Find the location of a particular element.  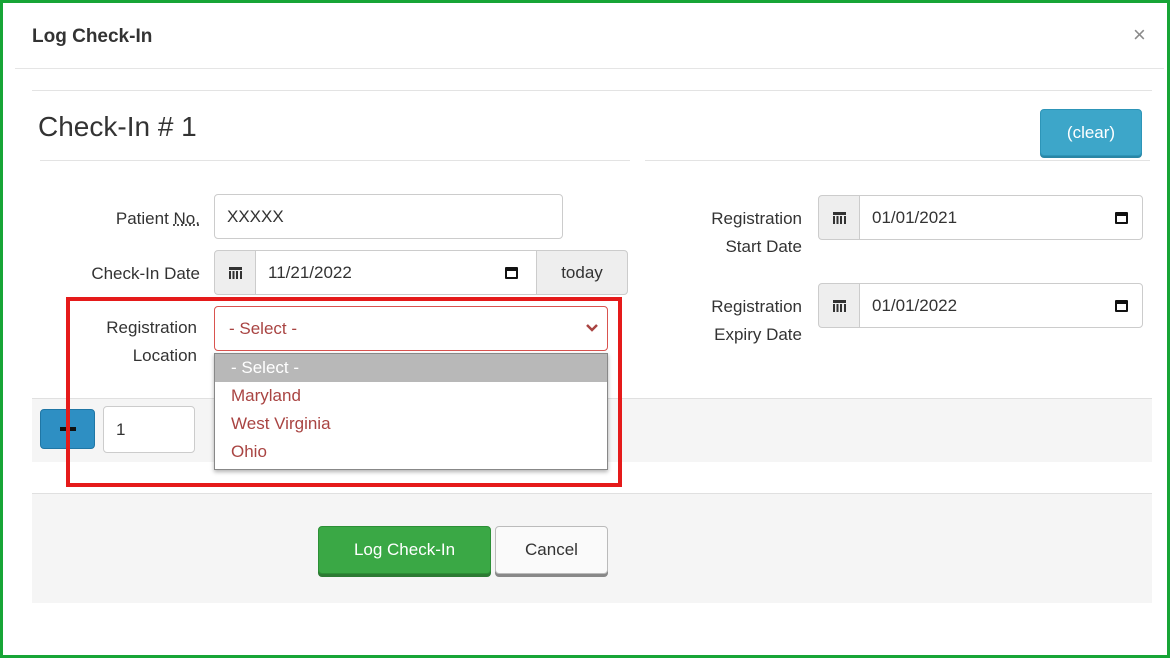

patient-number-label: Patient No. is located at coordinates (130, 219).